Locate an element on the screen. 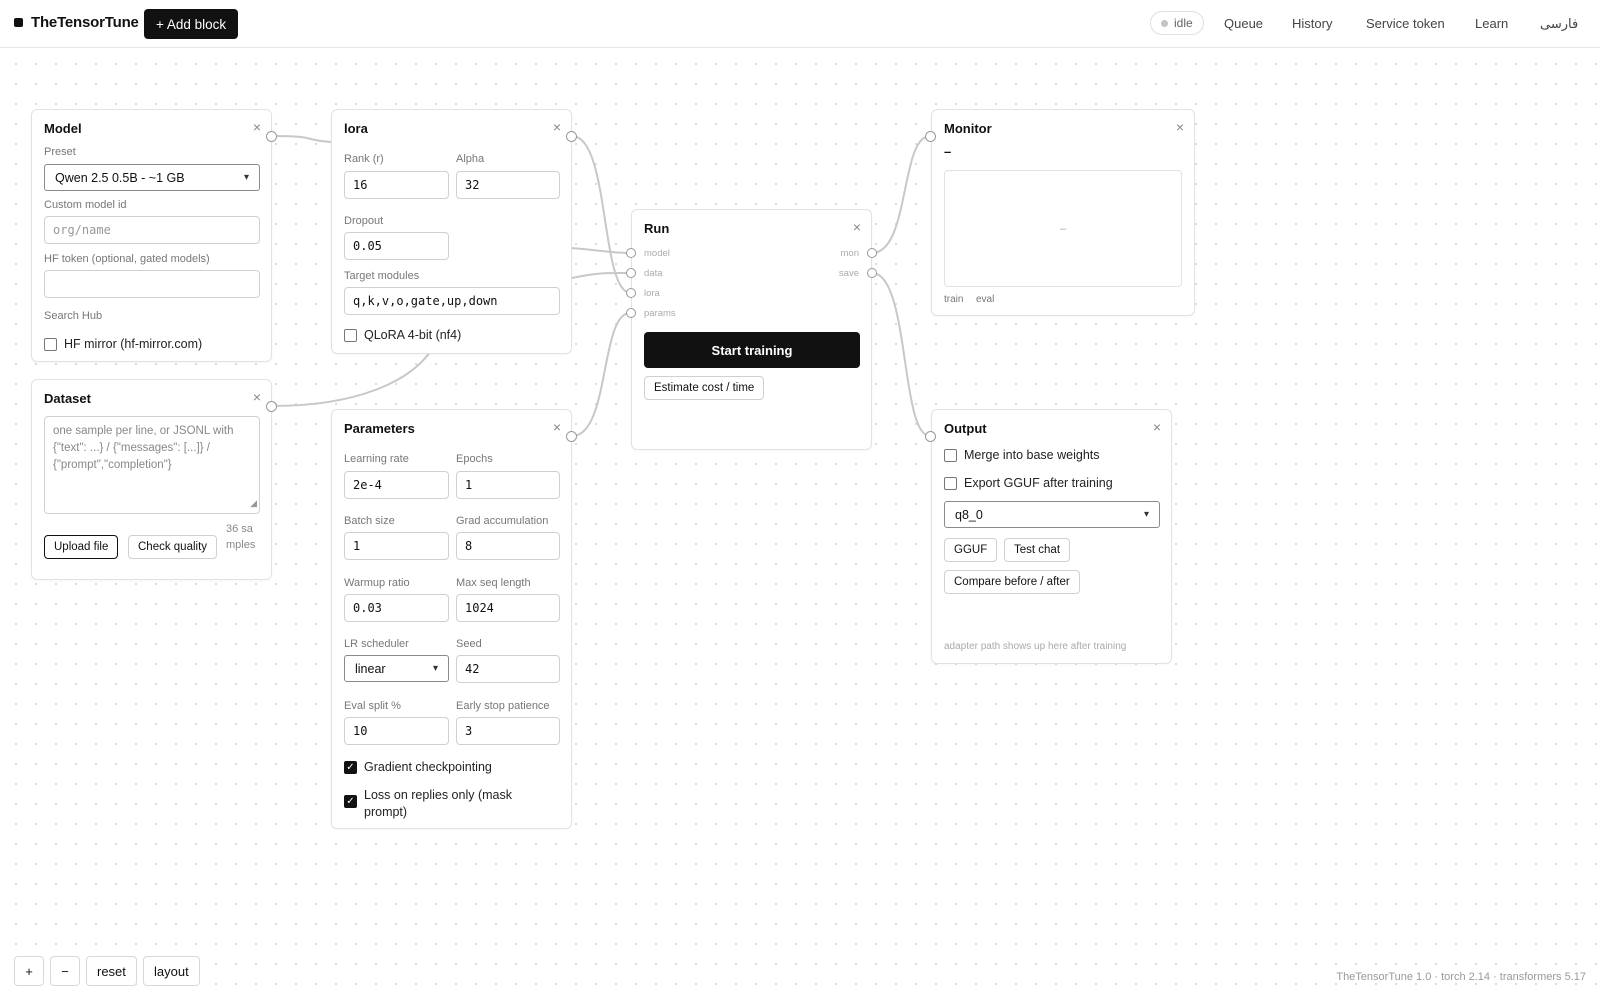 Image resolution: width=1600 pixels, height=1000 pixels. monitor-node: Monitor × – – train eval is located at coordinates (1063, 212).